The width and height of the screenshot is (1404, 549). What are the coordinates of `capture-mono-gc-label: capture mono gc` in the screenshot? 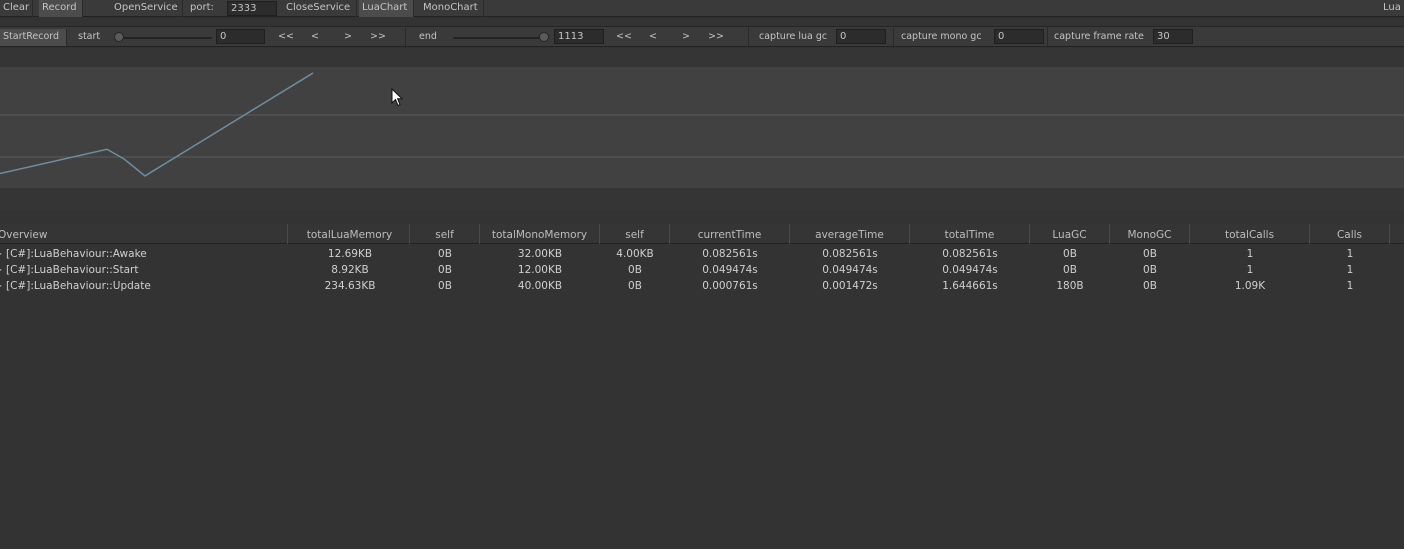 It's located at (941, 36).